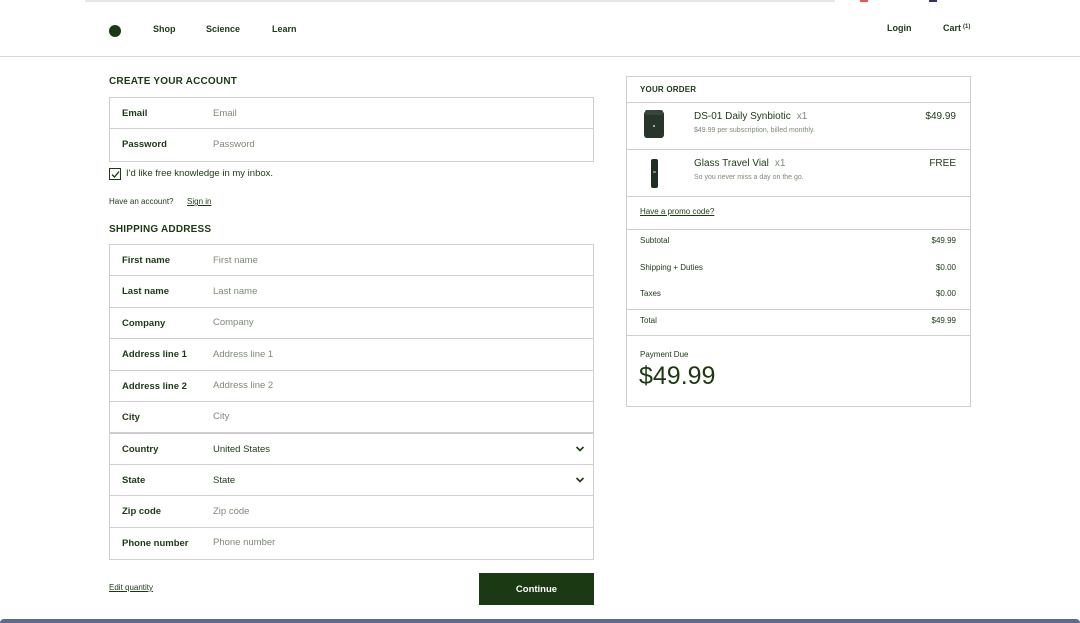 The height and width of the screenshot is (623, 1080). Describe the element at coordinates (398, 144) in the screenshot. I see `password-field` at that location.